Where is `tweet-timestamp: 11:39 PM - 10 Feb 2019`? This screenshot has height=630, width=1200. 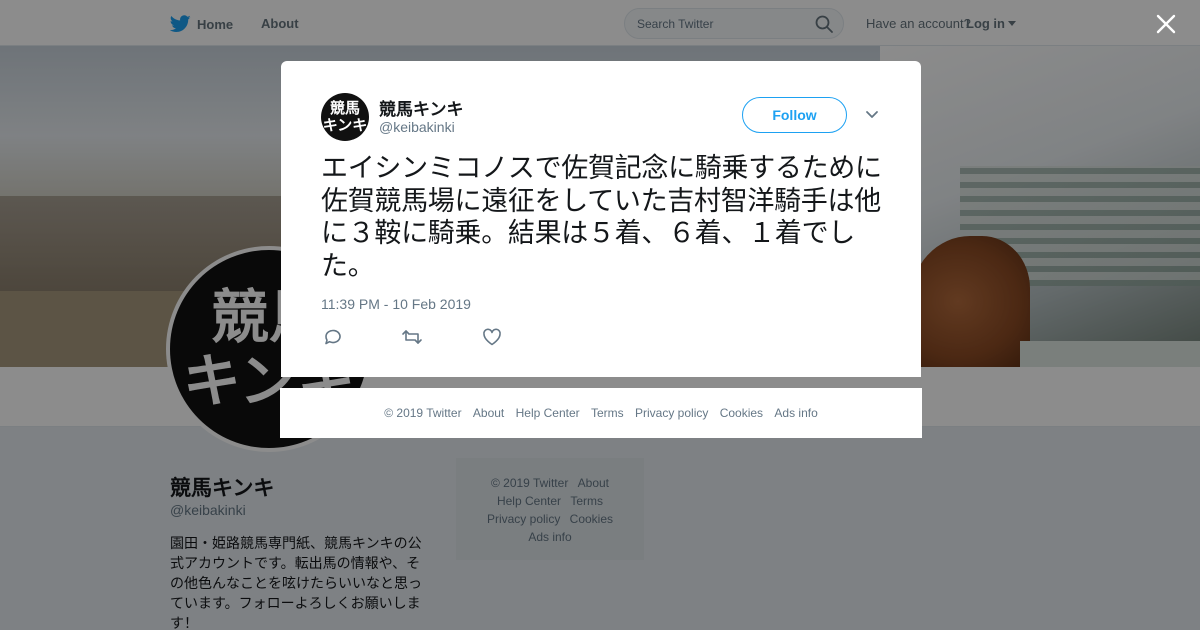
tweet-timestamp: 11:39 PM - 10 Feb 2019 is located at coordinates (396, 304).